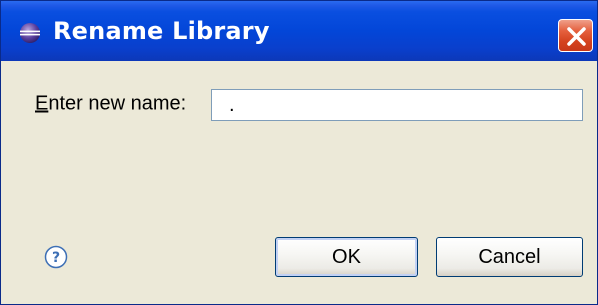 The width and height of the screenshot is (598, 305). I want to click on ok-button-label: OK, so click(346, 257).